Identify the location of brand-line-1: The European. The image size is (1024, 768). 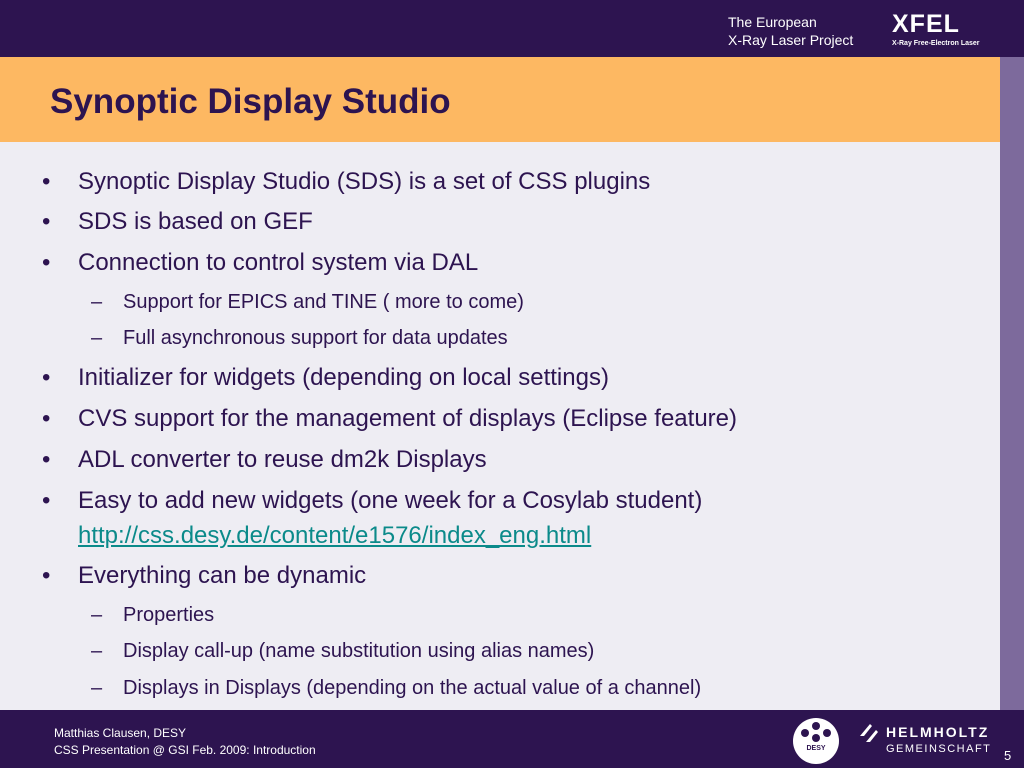
(772, 22).